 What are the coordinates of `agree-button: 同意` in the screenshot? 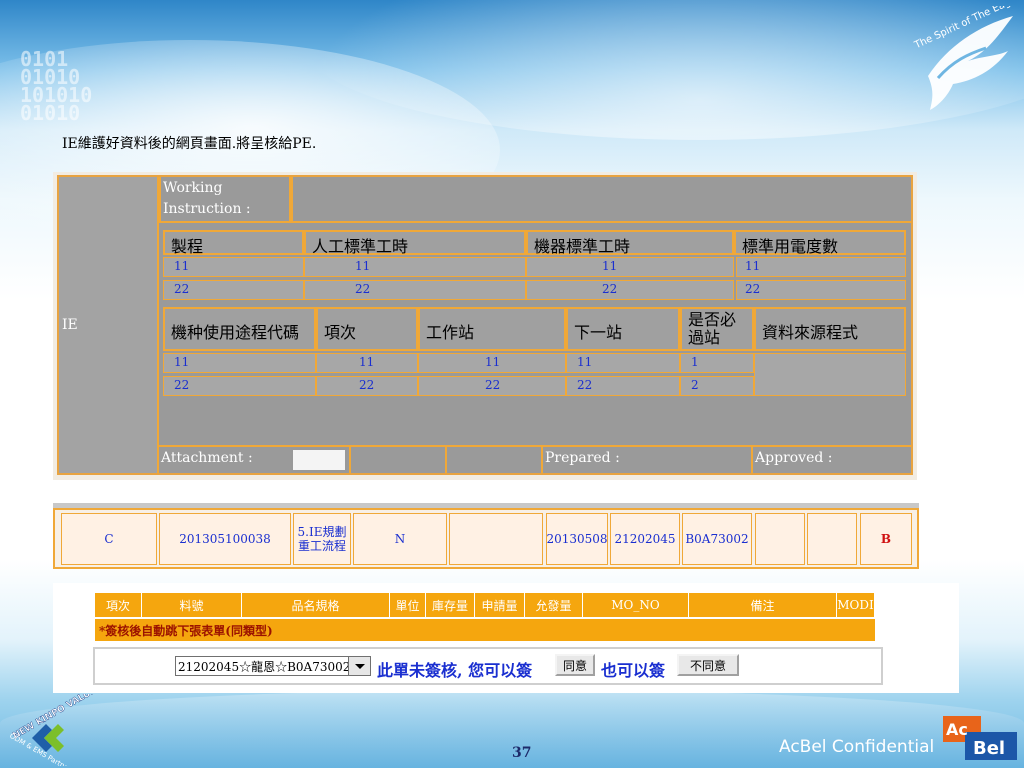 It's located at (575, 665).